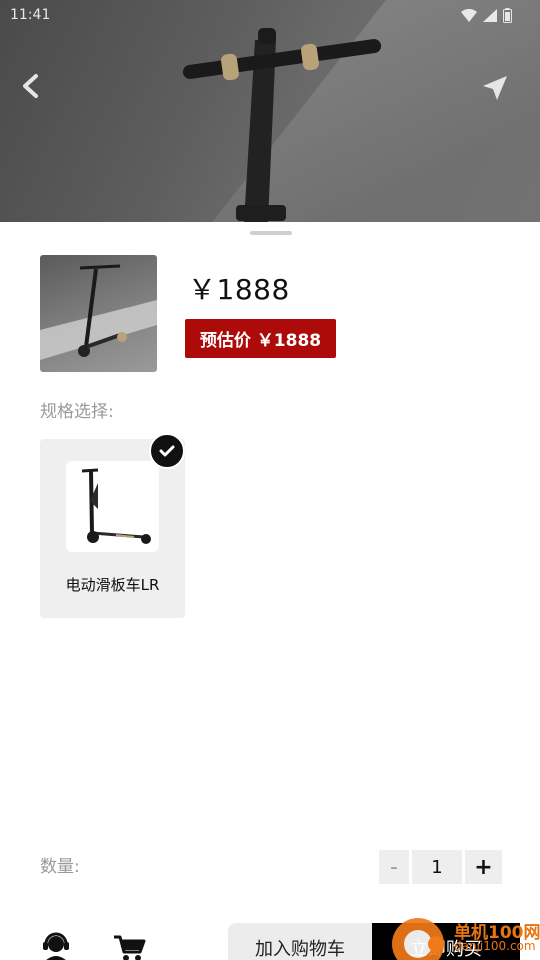 The width and height of the screenshot is (540, 960). I want to click on quantity-stepper: - 1 +, so click(440, 867).